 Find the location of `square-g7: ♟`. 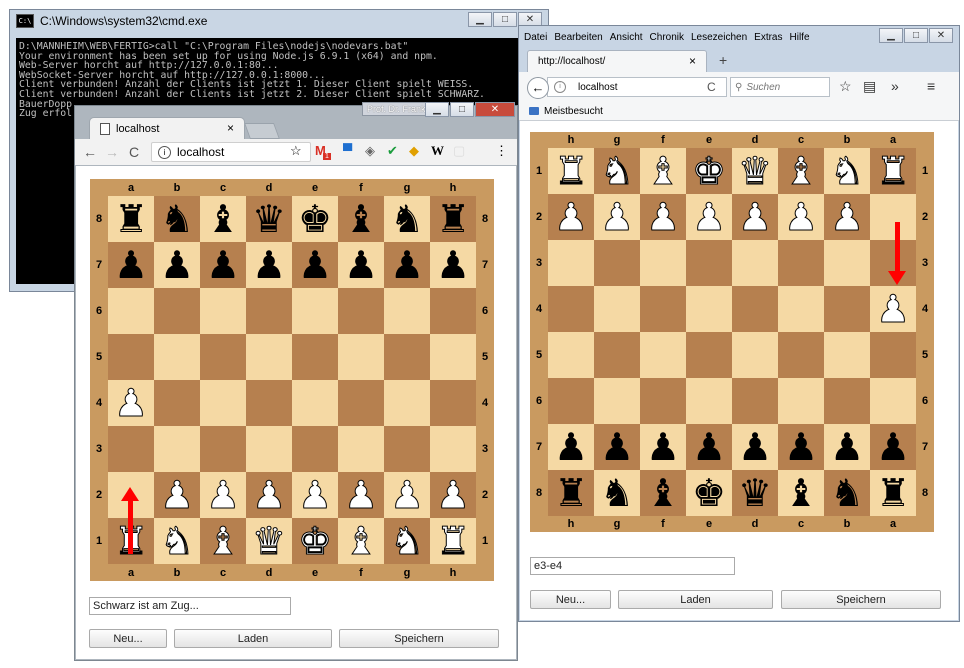

square-g7: ♟ is located at coordinates (407, 265).